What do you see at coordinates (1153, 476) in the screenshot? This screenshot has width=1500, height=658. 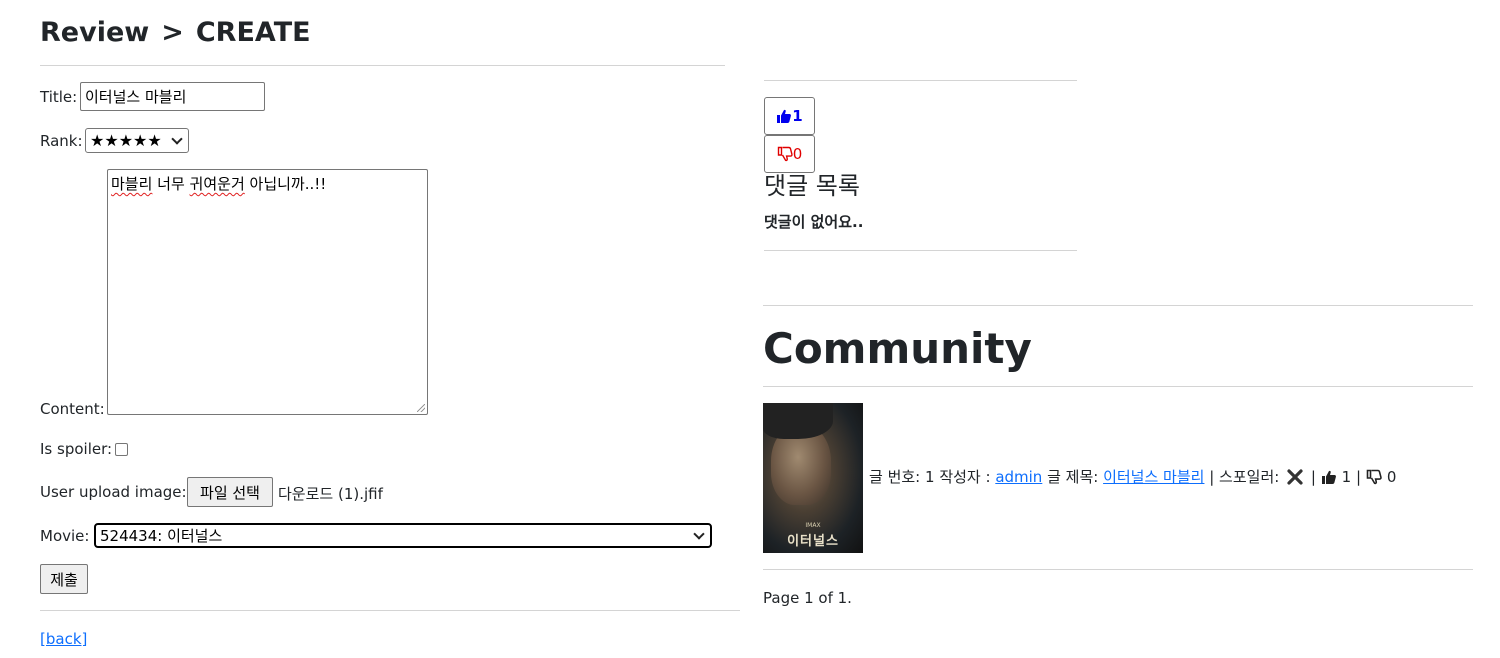 I see `post-subject-link: 이터널스 마블리` at bounding box center [1153, 476].